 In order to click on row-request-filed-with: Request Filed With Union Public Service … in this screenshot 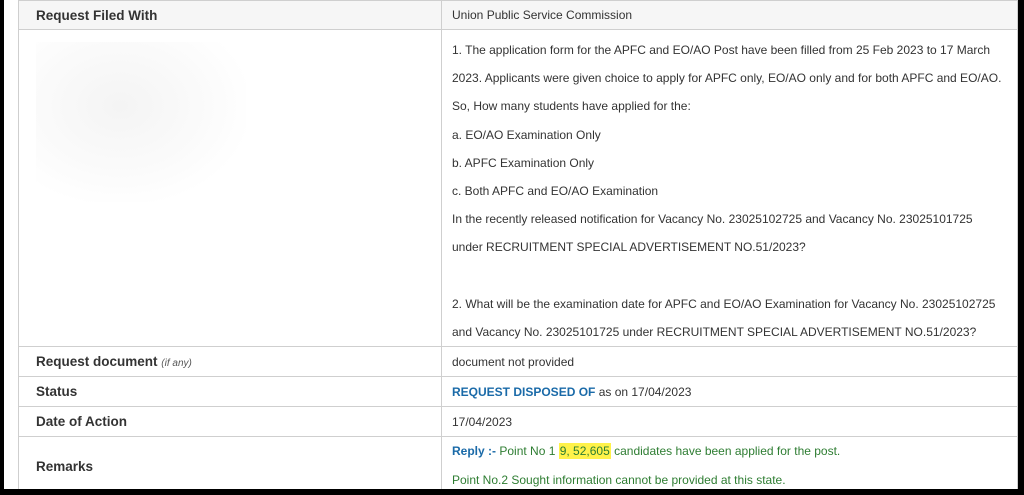, I will do `click(518, 15)`.